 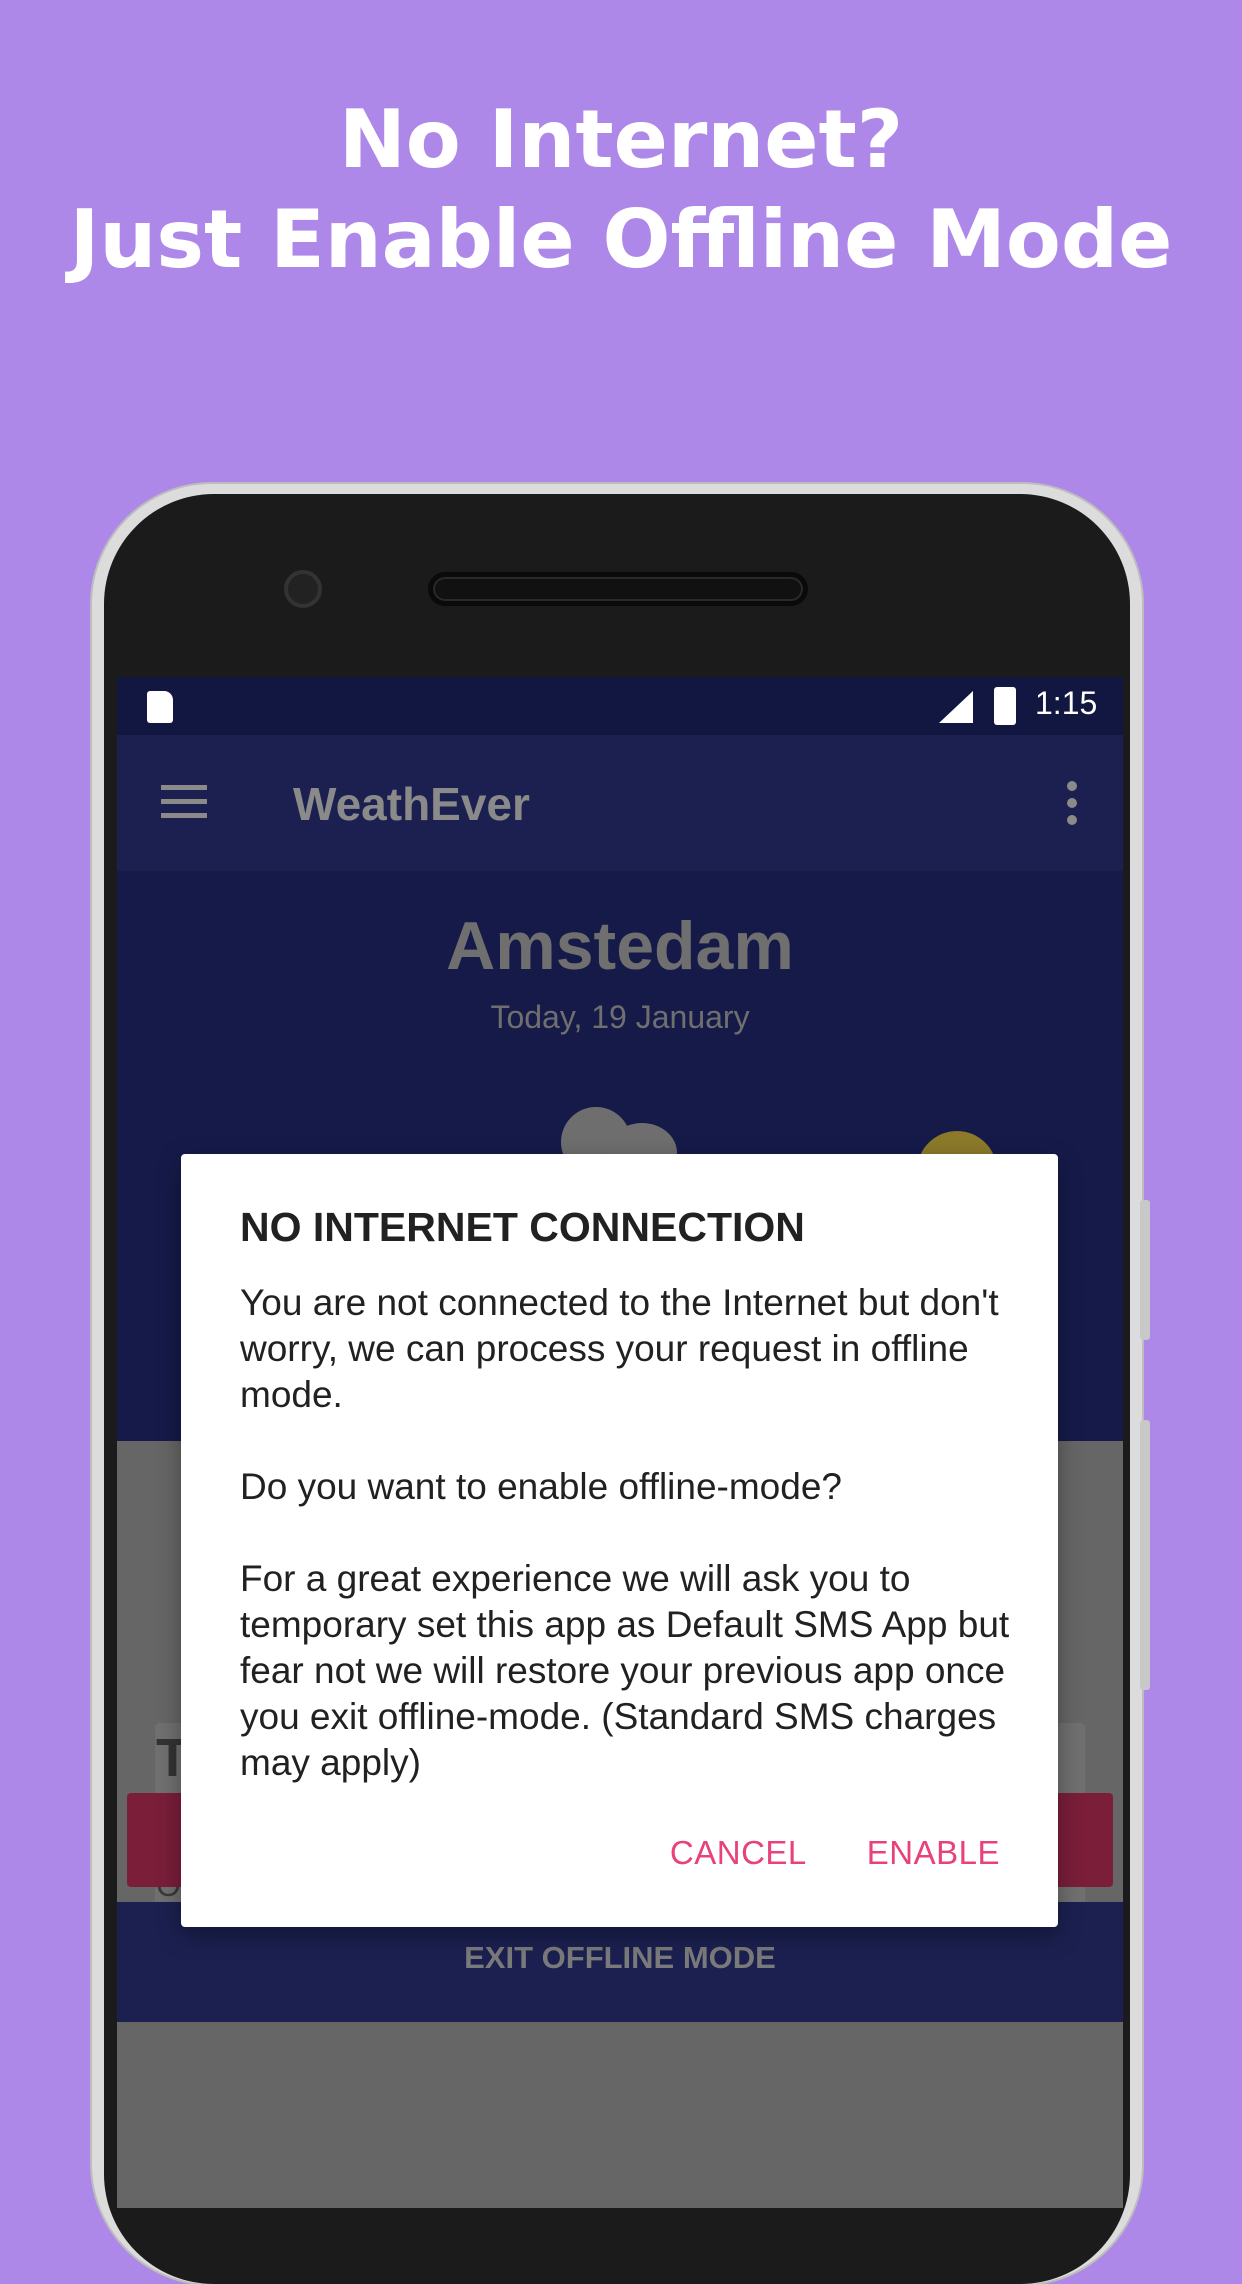 What do you see at coordinates (621, 239) in the screenshot?
I see `promo-line-2: Just Enable Offline Mode` at bounding box center [621, 239].